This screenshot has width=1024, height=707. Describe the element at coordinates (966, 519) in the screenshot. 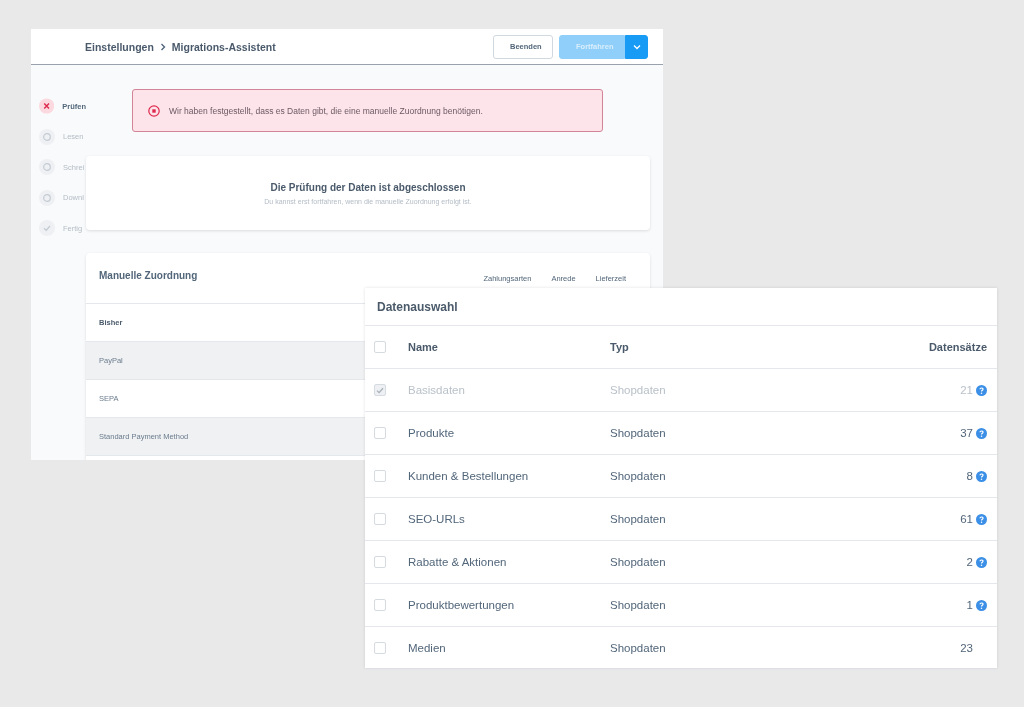

I see `table-cell: 61` at that location.